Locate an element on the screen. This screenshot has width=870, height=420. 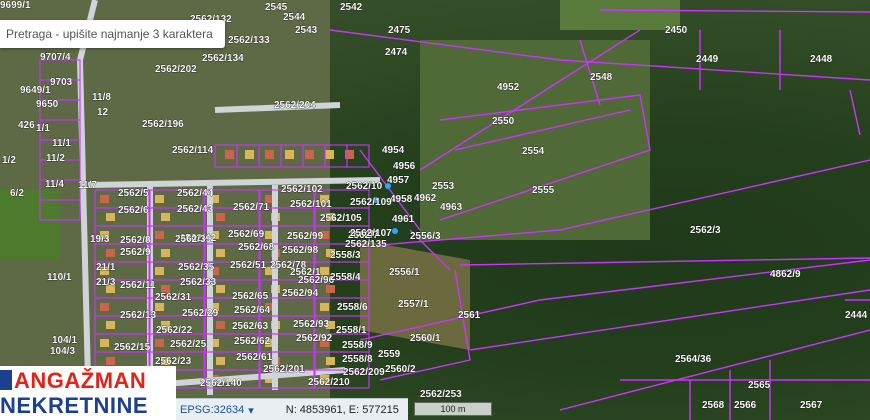
parcel-label: 21/1 is located at coordinates (106, 268).